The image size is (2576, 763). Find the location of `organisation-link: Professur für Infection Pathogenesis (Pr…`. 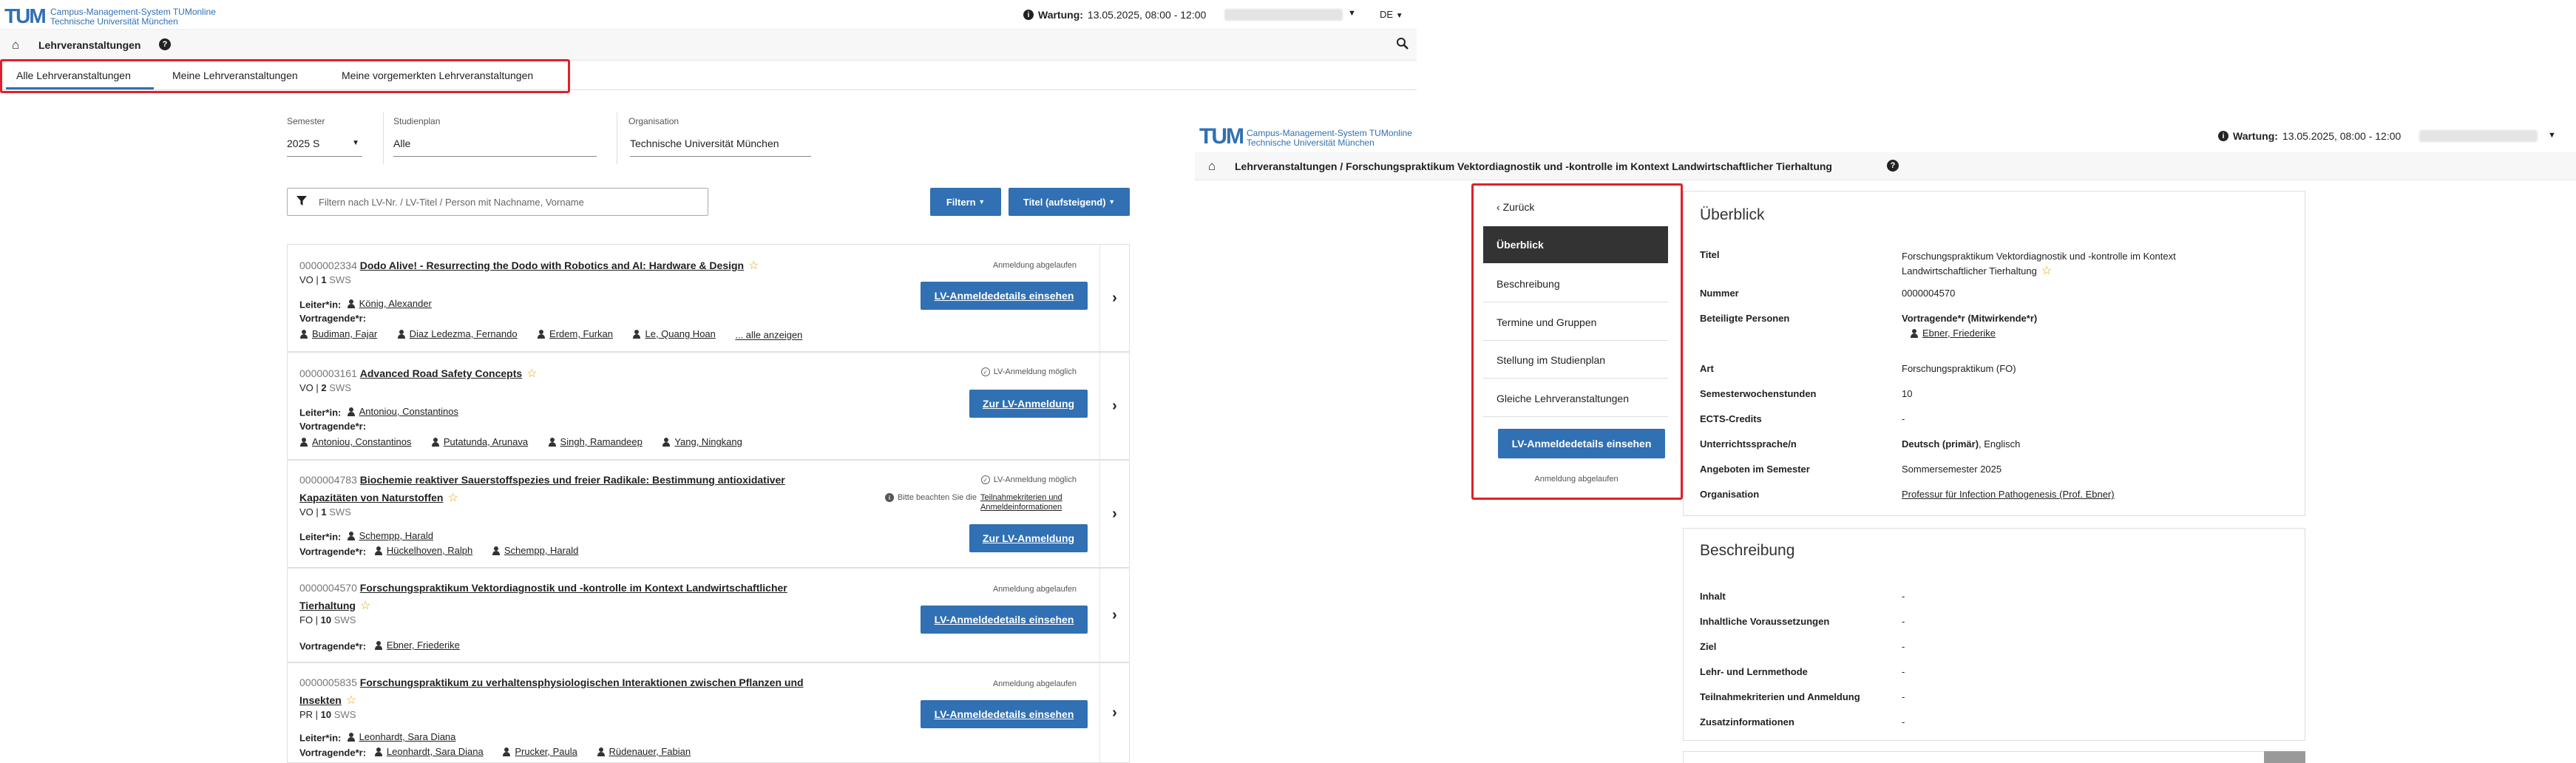

organisation-link: Professur für Infection Pathogenesis (Pr… is located at coordinates (2008, 494).